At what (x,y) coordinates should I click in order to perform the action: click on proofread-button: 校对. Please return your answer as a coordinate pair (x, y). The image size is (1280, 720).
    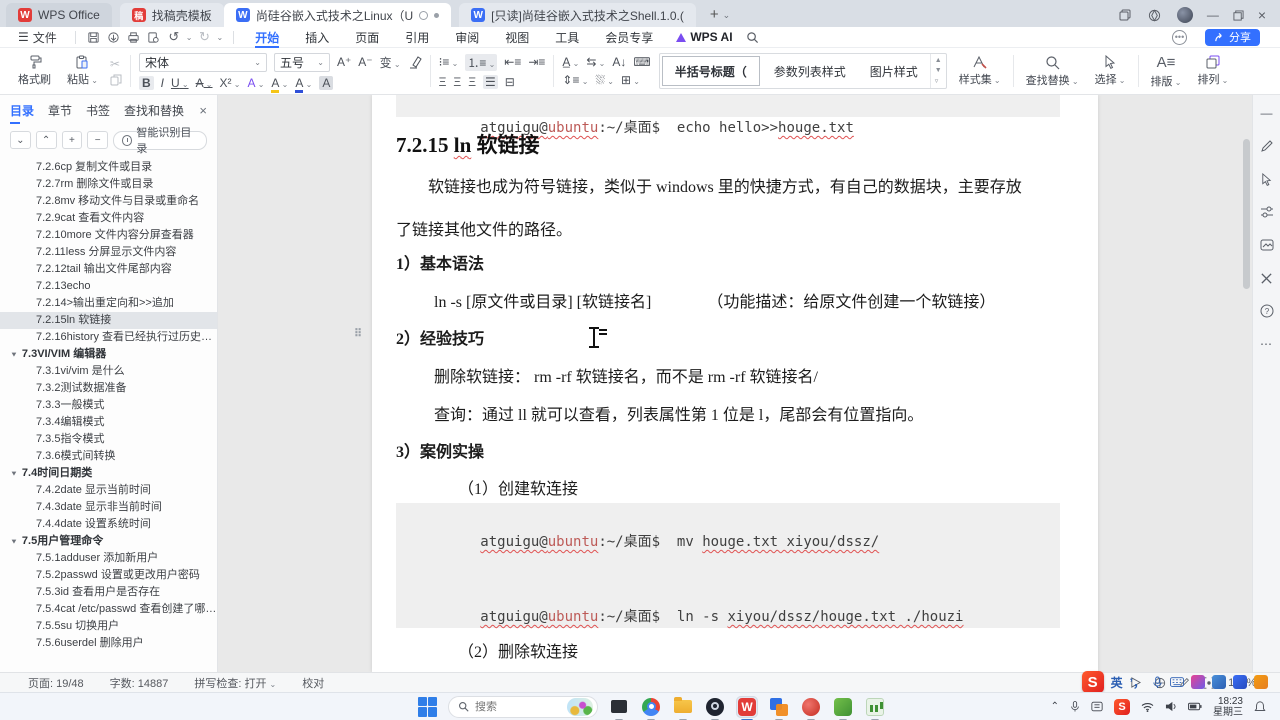
    Looking at the image, I should click on (313, 683).